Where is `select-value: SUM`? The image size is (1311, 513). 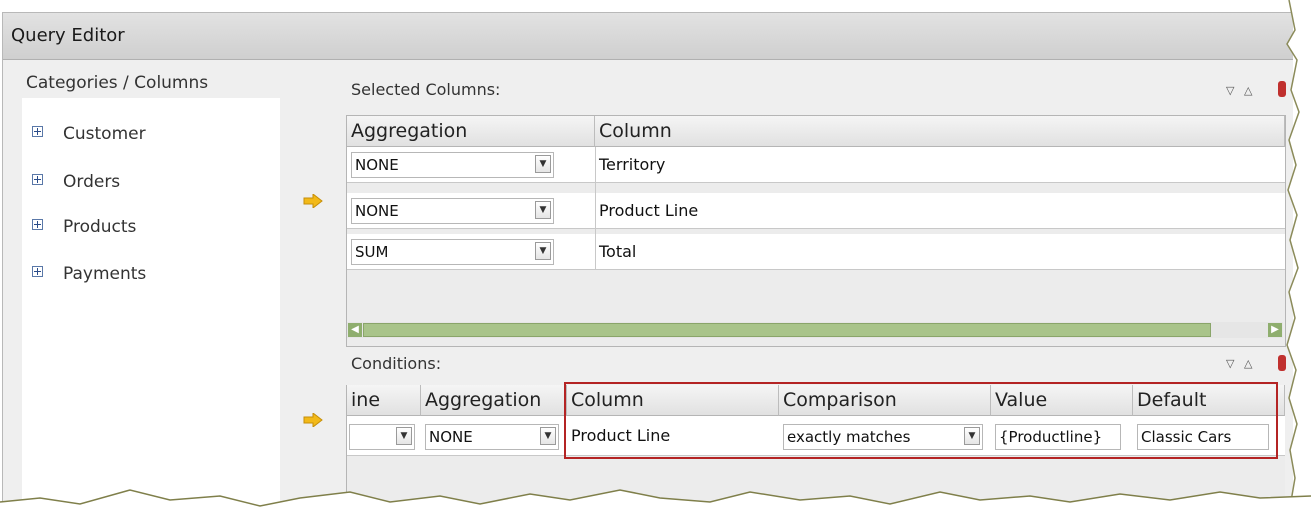
select-value: SUM is located at coordinates (372, 252).